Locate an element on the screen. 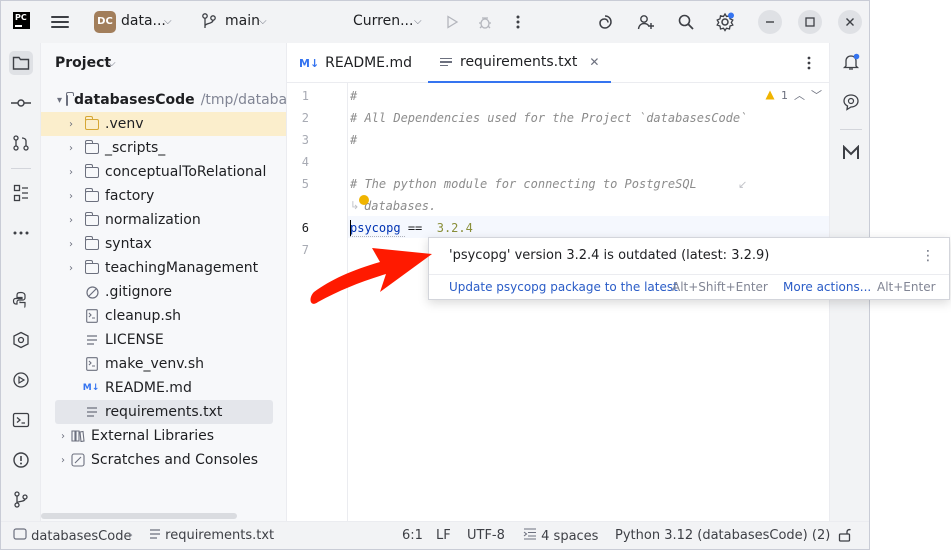 The height and width of the screenshot is (550, 951). project-panel-title: Project is located at coordinates (83, 63).